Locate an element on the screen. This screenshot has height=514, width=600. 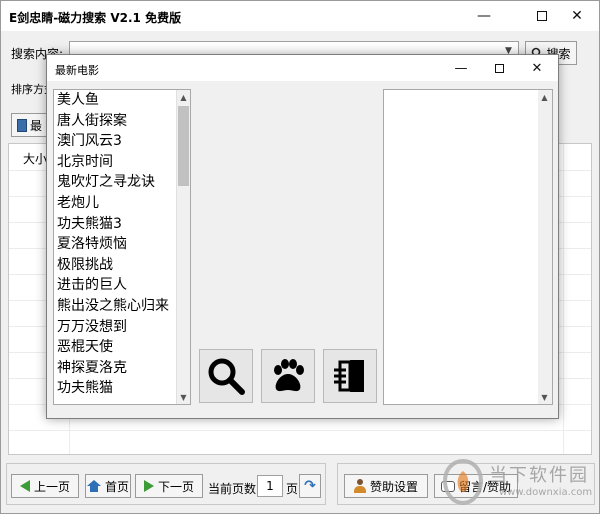
go-page-button: ↷ is located at coordinates (310, 486).